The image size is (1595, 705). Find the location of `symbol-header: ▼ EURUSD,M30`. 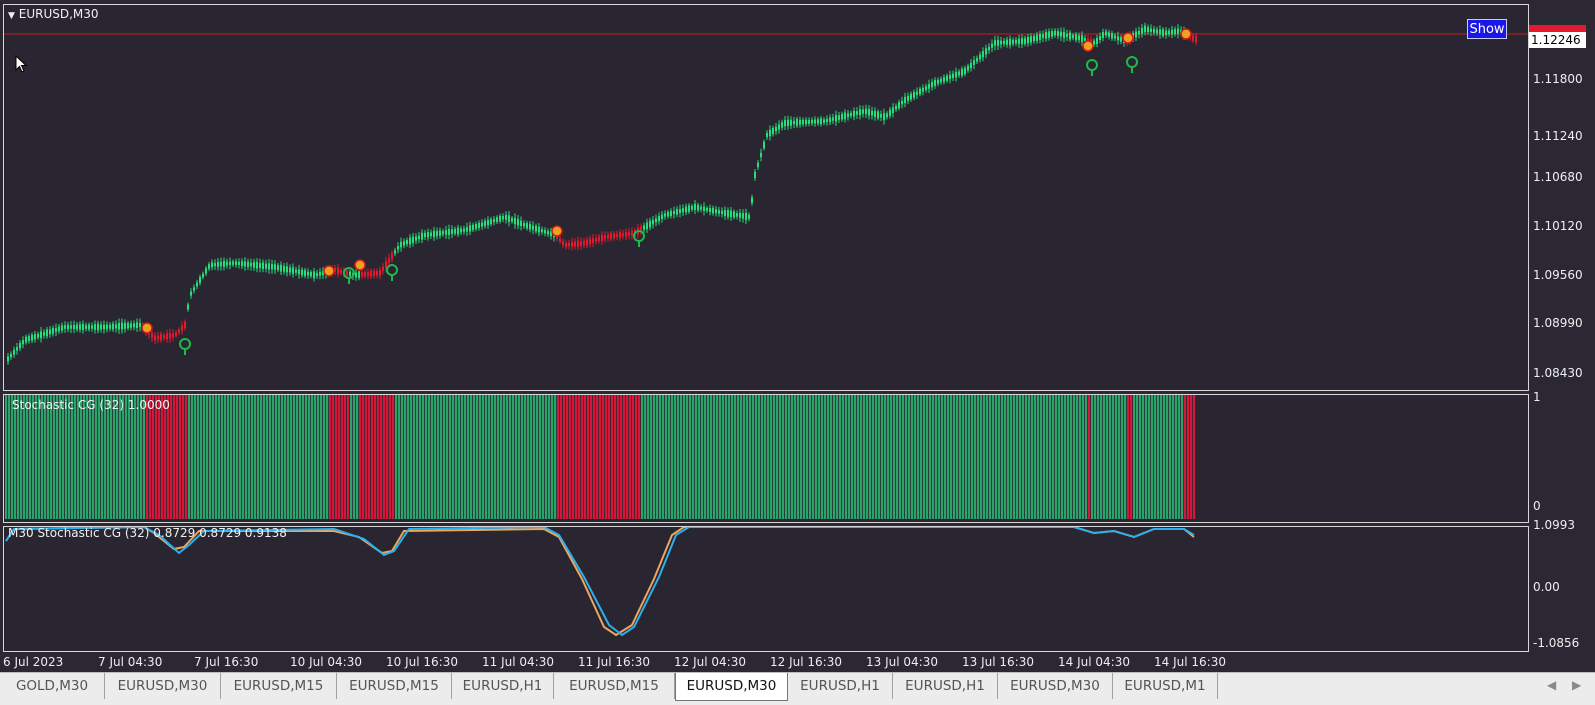

symbol-header: ▼ EURUSD,M30 is located at coordinates (53, 14).